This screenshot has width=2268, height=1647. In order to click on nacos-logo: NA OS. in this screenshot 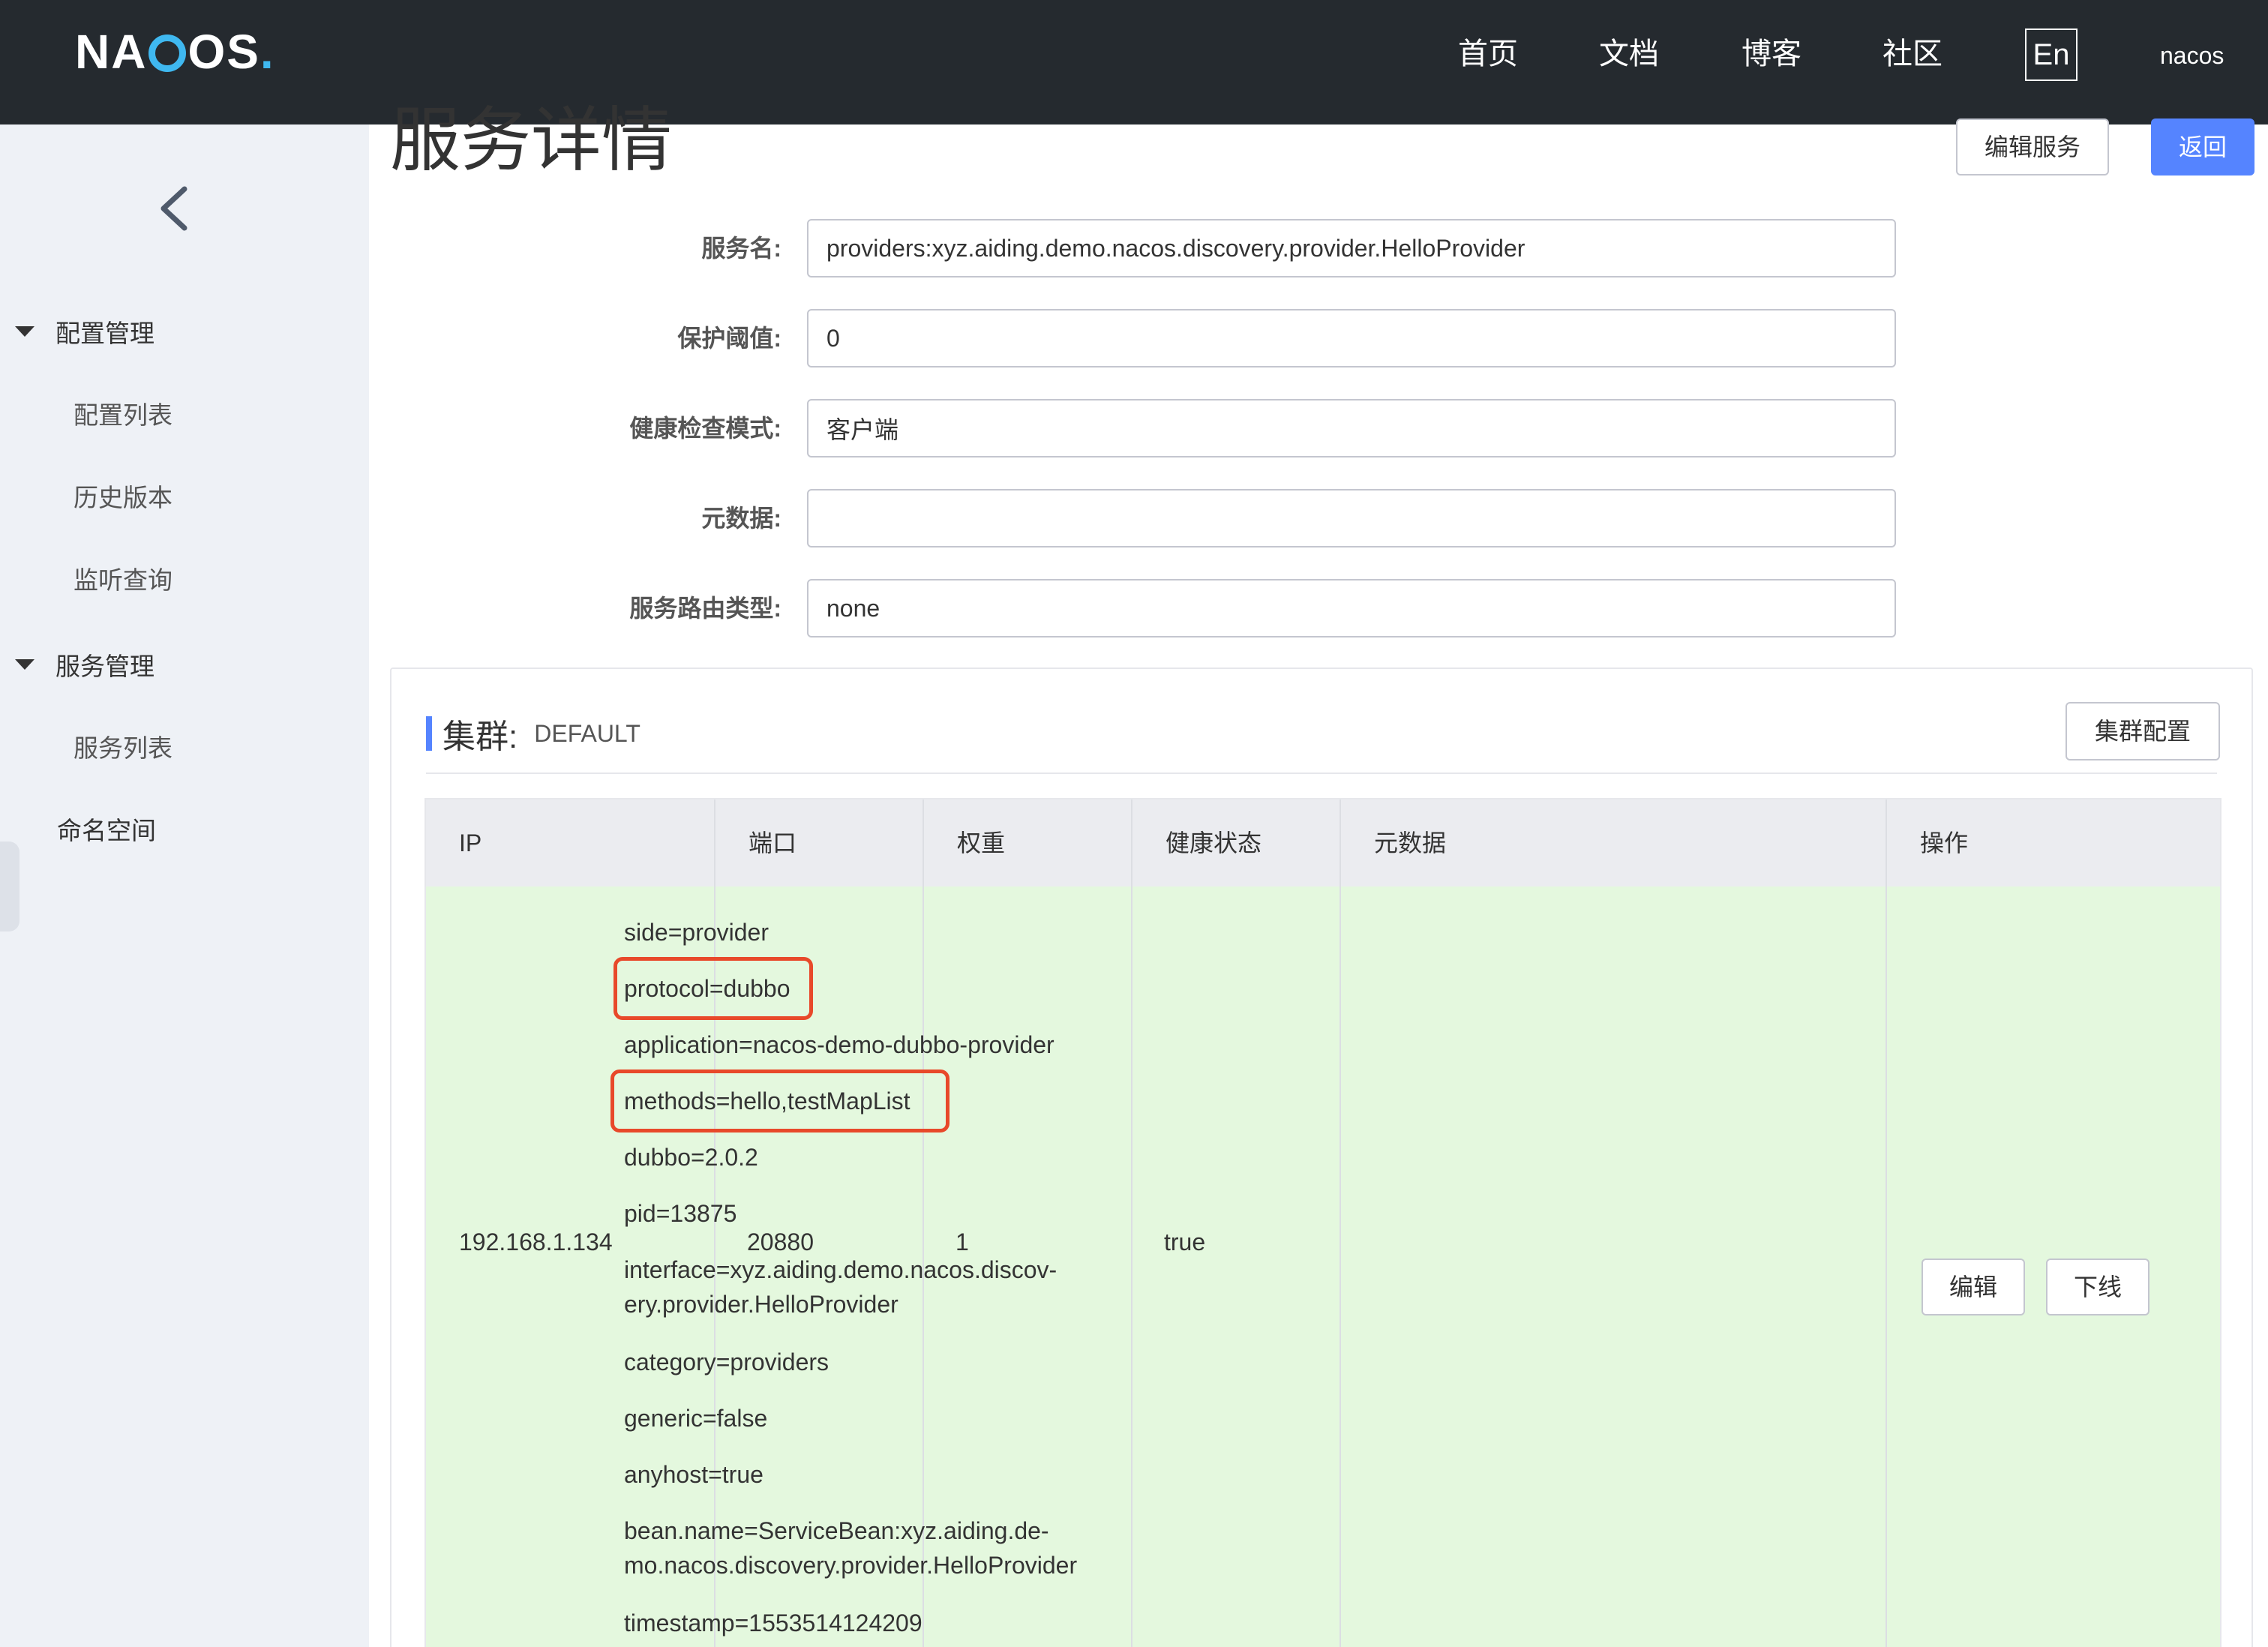, I will do `click(175, 52)`.